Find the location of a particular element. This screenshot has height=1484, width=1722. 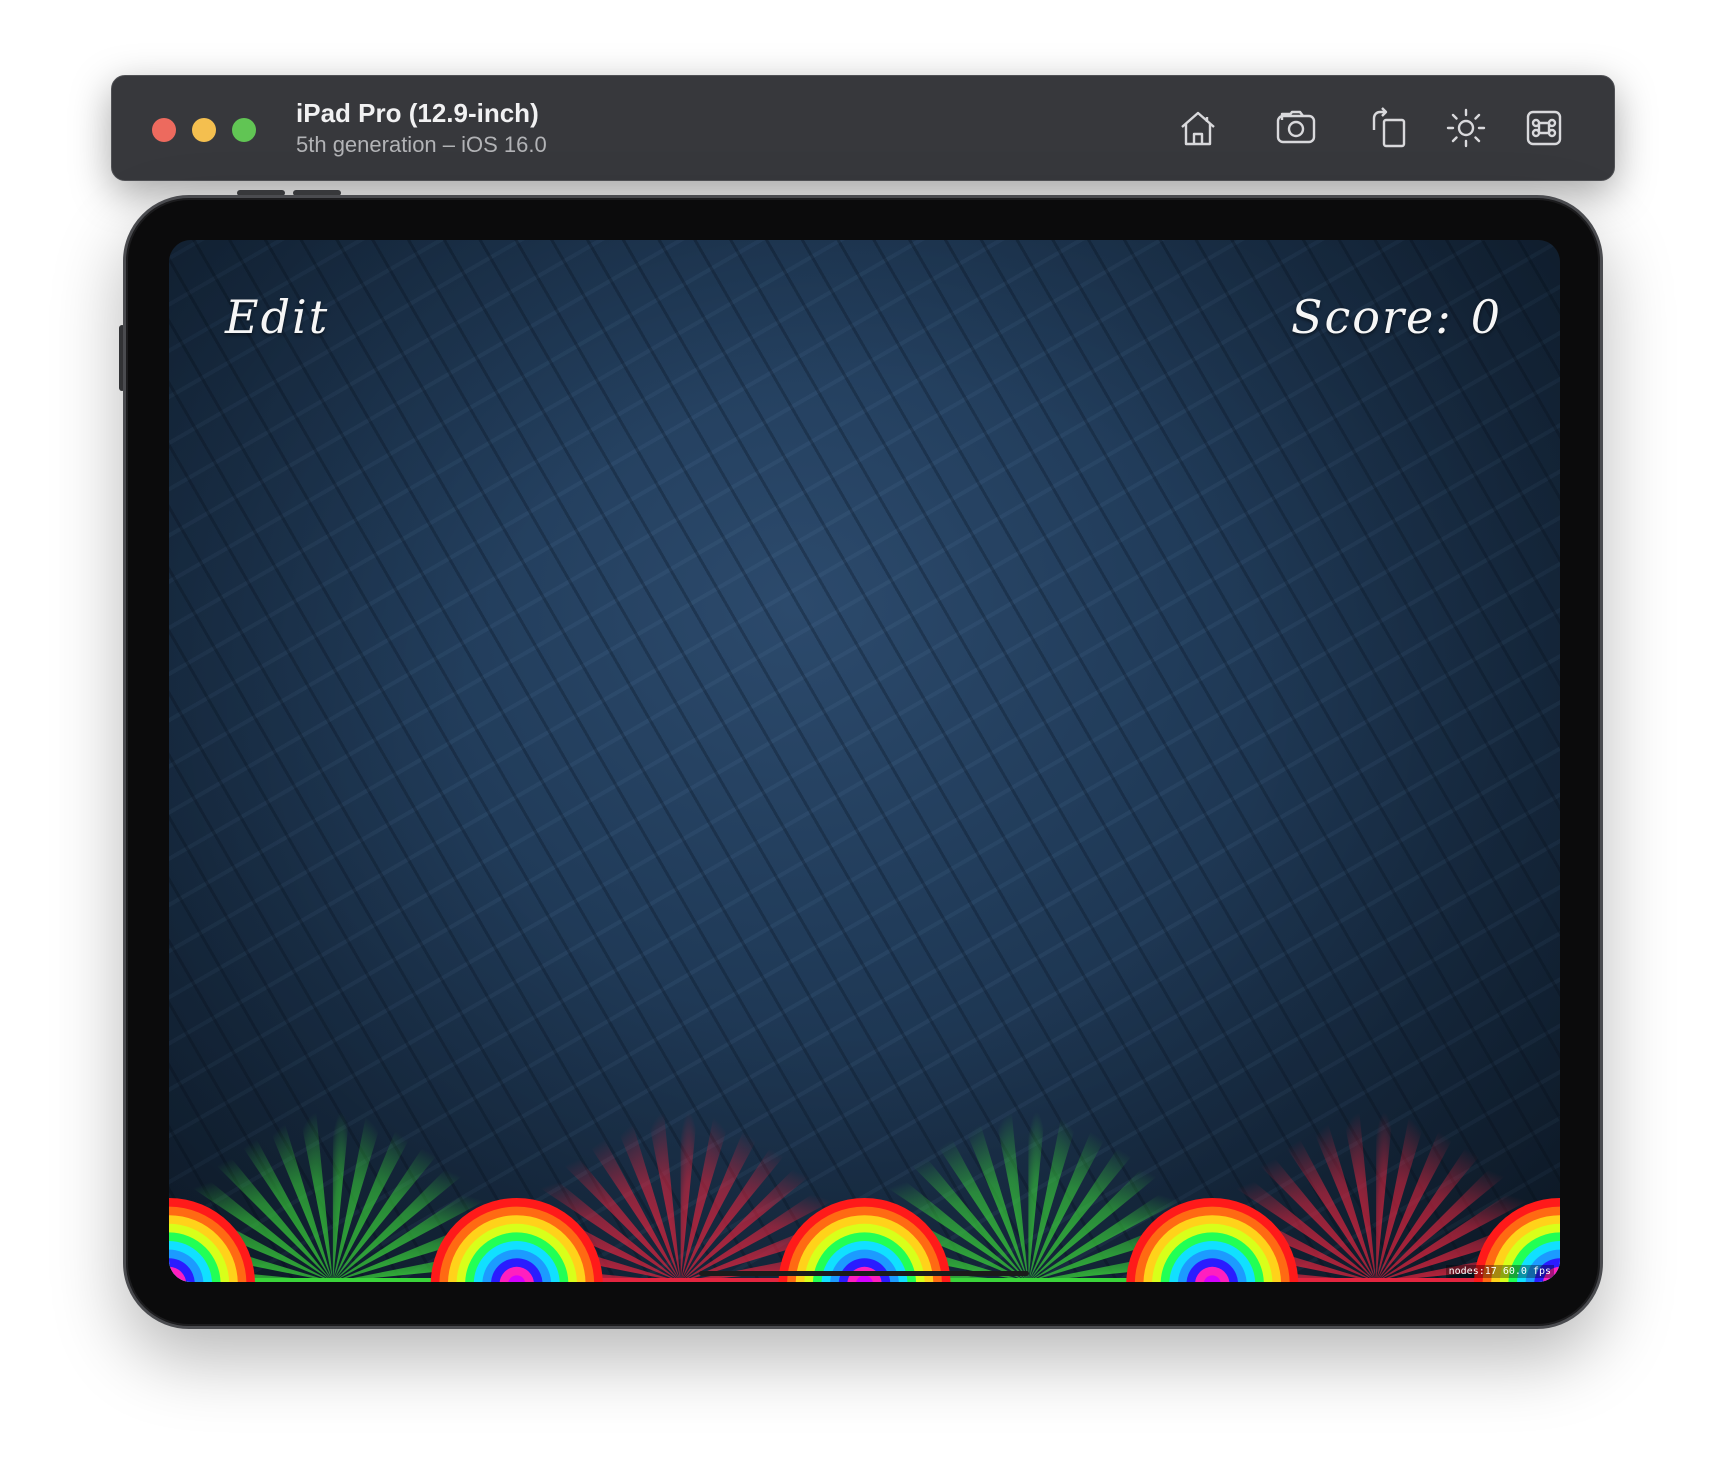

nodes-count: nodes:17 is located at coordinates (1472, 1271).